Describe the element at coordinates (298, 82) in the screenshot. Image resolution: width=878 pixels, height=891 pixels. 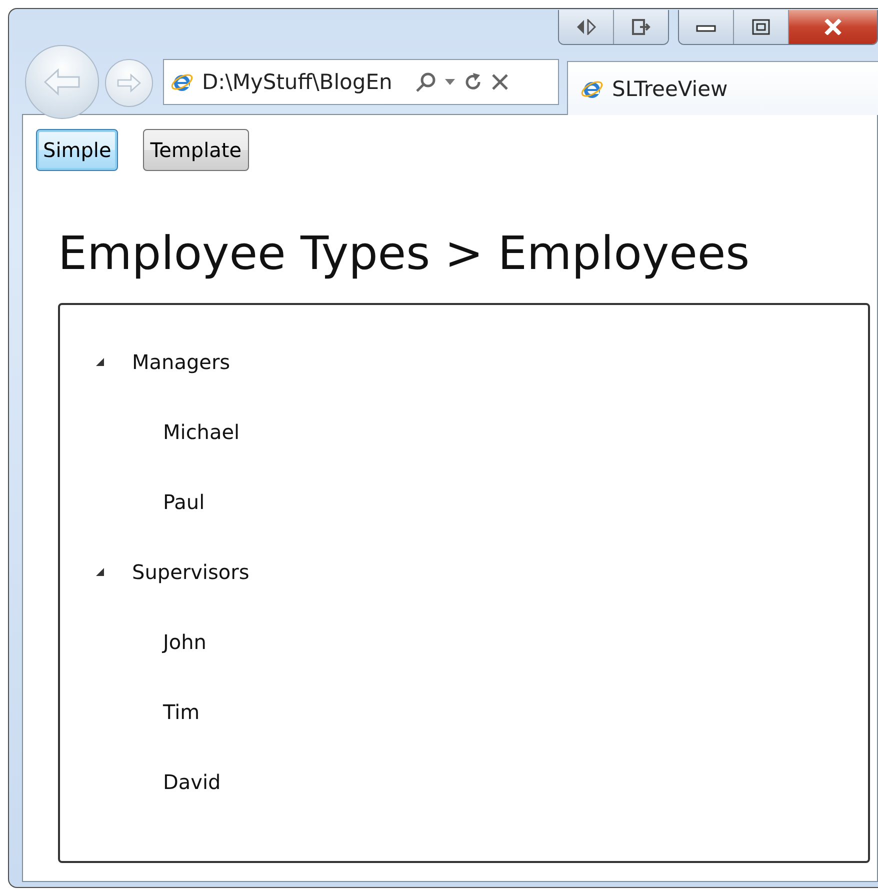
I see `address-text: D:\MyStuff\BlogEn` at that location.